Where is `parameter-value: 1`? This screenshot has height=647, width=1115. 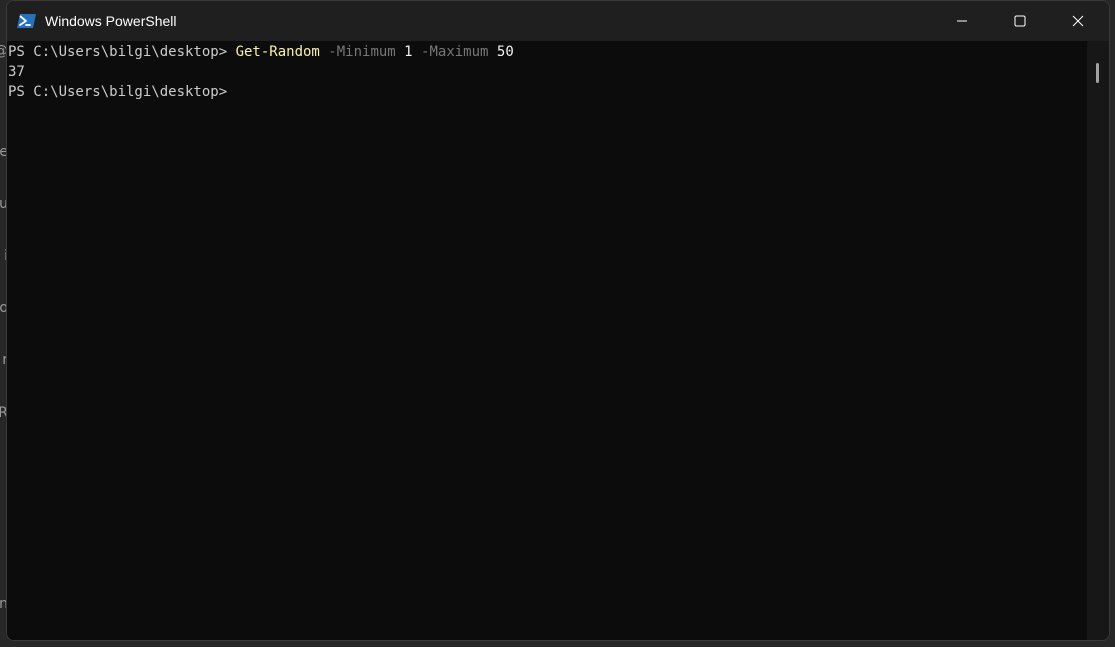 parameter-value: 1 is located at coordinates (408, 52).